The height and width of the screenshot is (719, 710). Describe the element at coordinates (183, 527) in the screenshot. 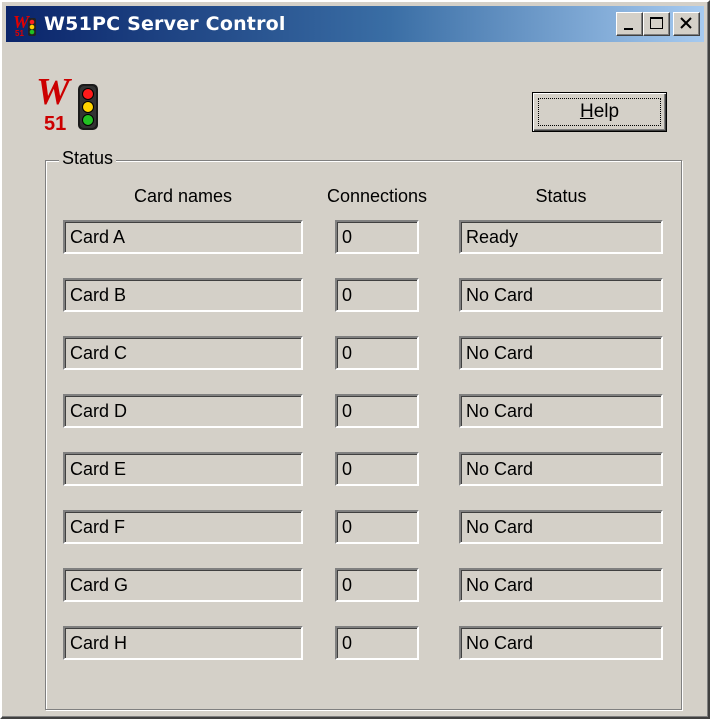

I see `card-name-field: Card F` at that location.